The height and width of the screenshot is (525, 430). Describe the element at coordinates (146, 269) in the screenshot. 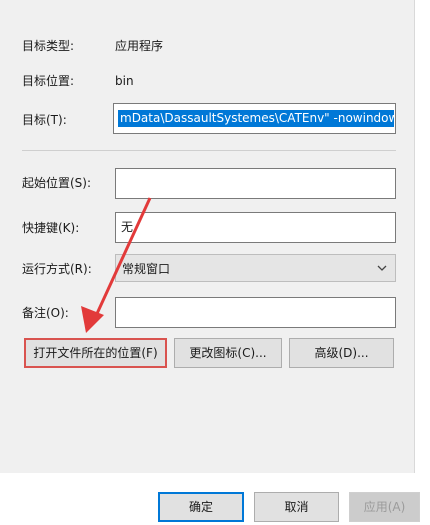

I see `run-mode-value: 常规窗口` at that location.